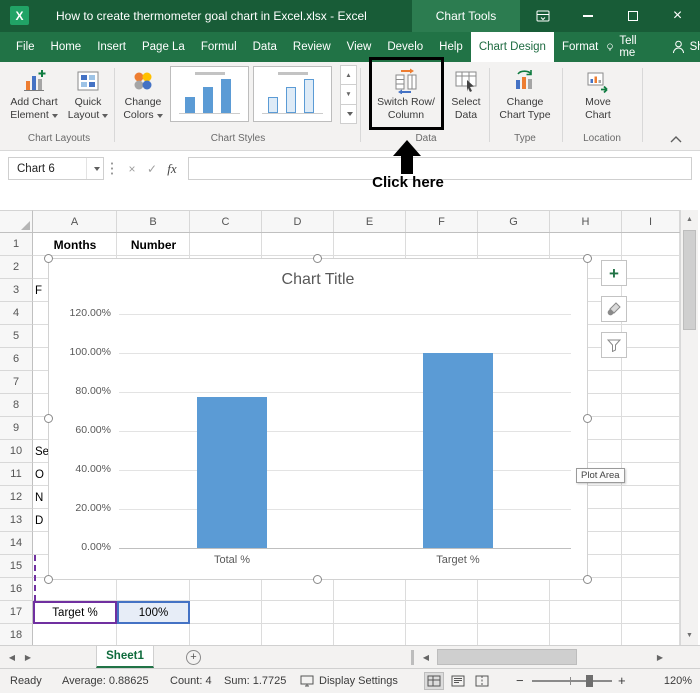  I want to click on chart-resize-handle-w, so click(48, 418).